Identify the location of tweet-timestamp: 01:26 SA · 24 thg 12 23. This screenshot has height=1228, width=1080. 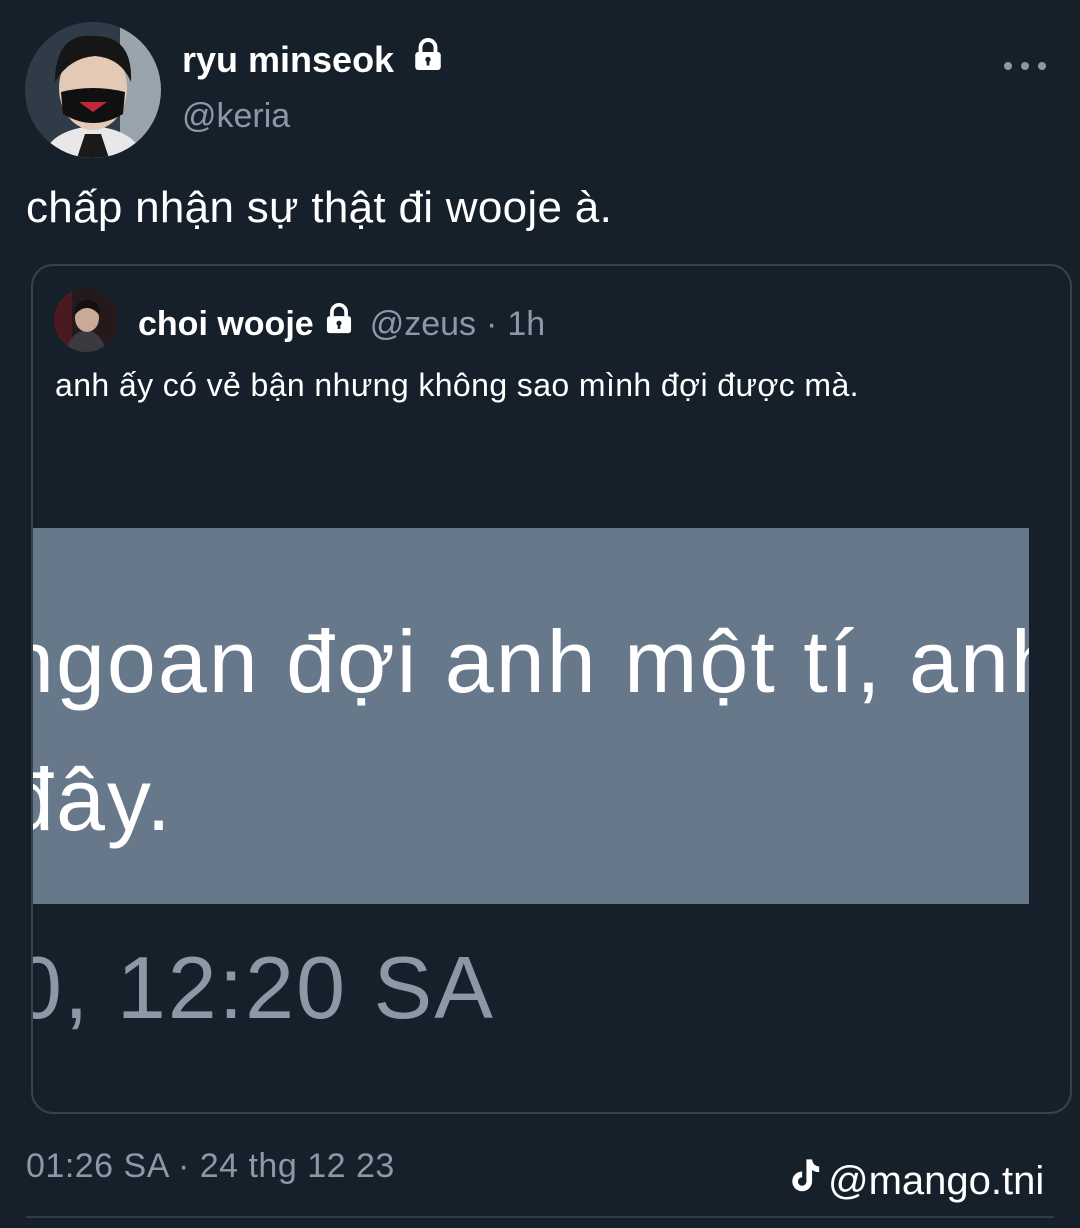
(210, 1166).